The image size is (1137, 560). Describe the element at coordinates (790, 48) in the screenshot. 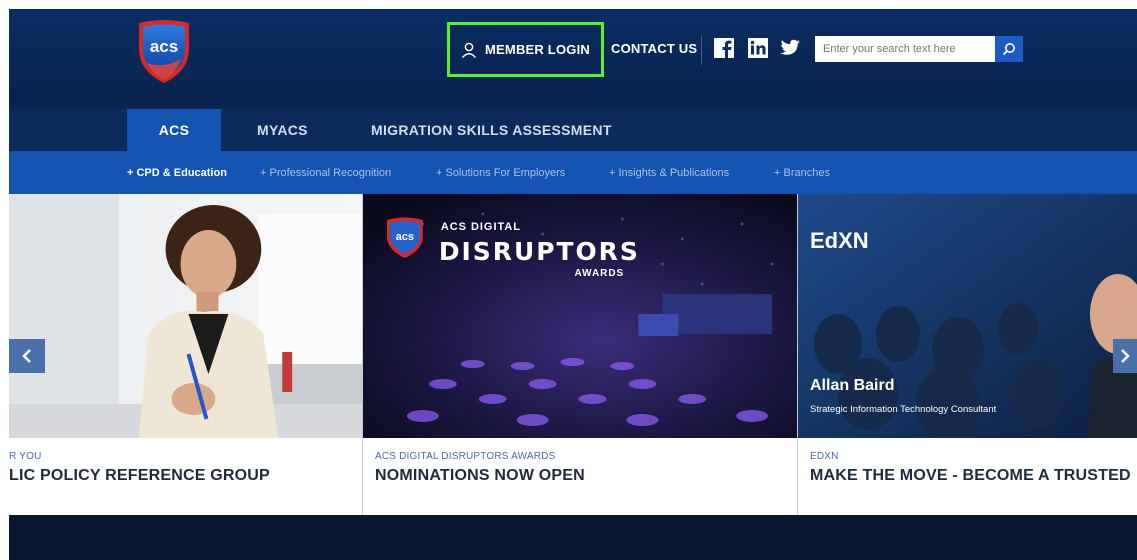

I see `twitter-icon` at that location.